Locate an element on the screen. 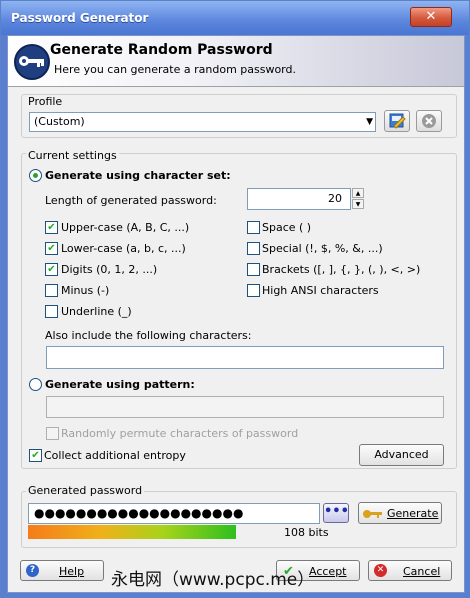 This screenshot has height=598, width=470. password-quality-bits: 108 bits is located at coordinates (306, 532).